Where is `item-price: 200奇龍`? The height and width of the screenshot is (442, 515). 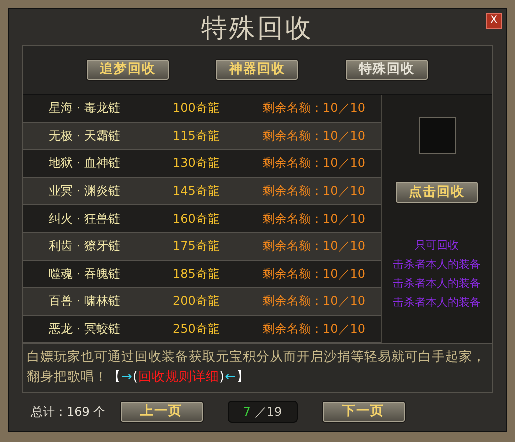
item-price: 200奇龍 is located at coordinates (197, 301).